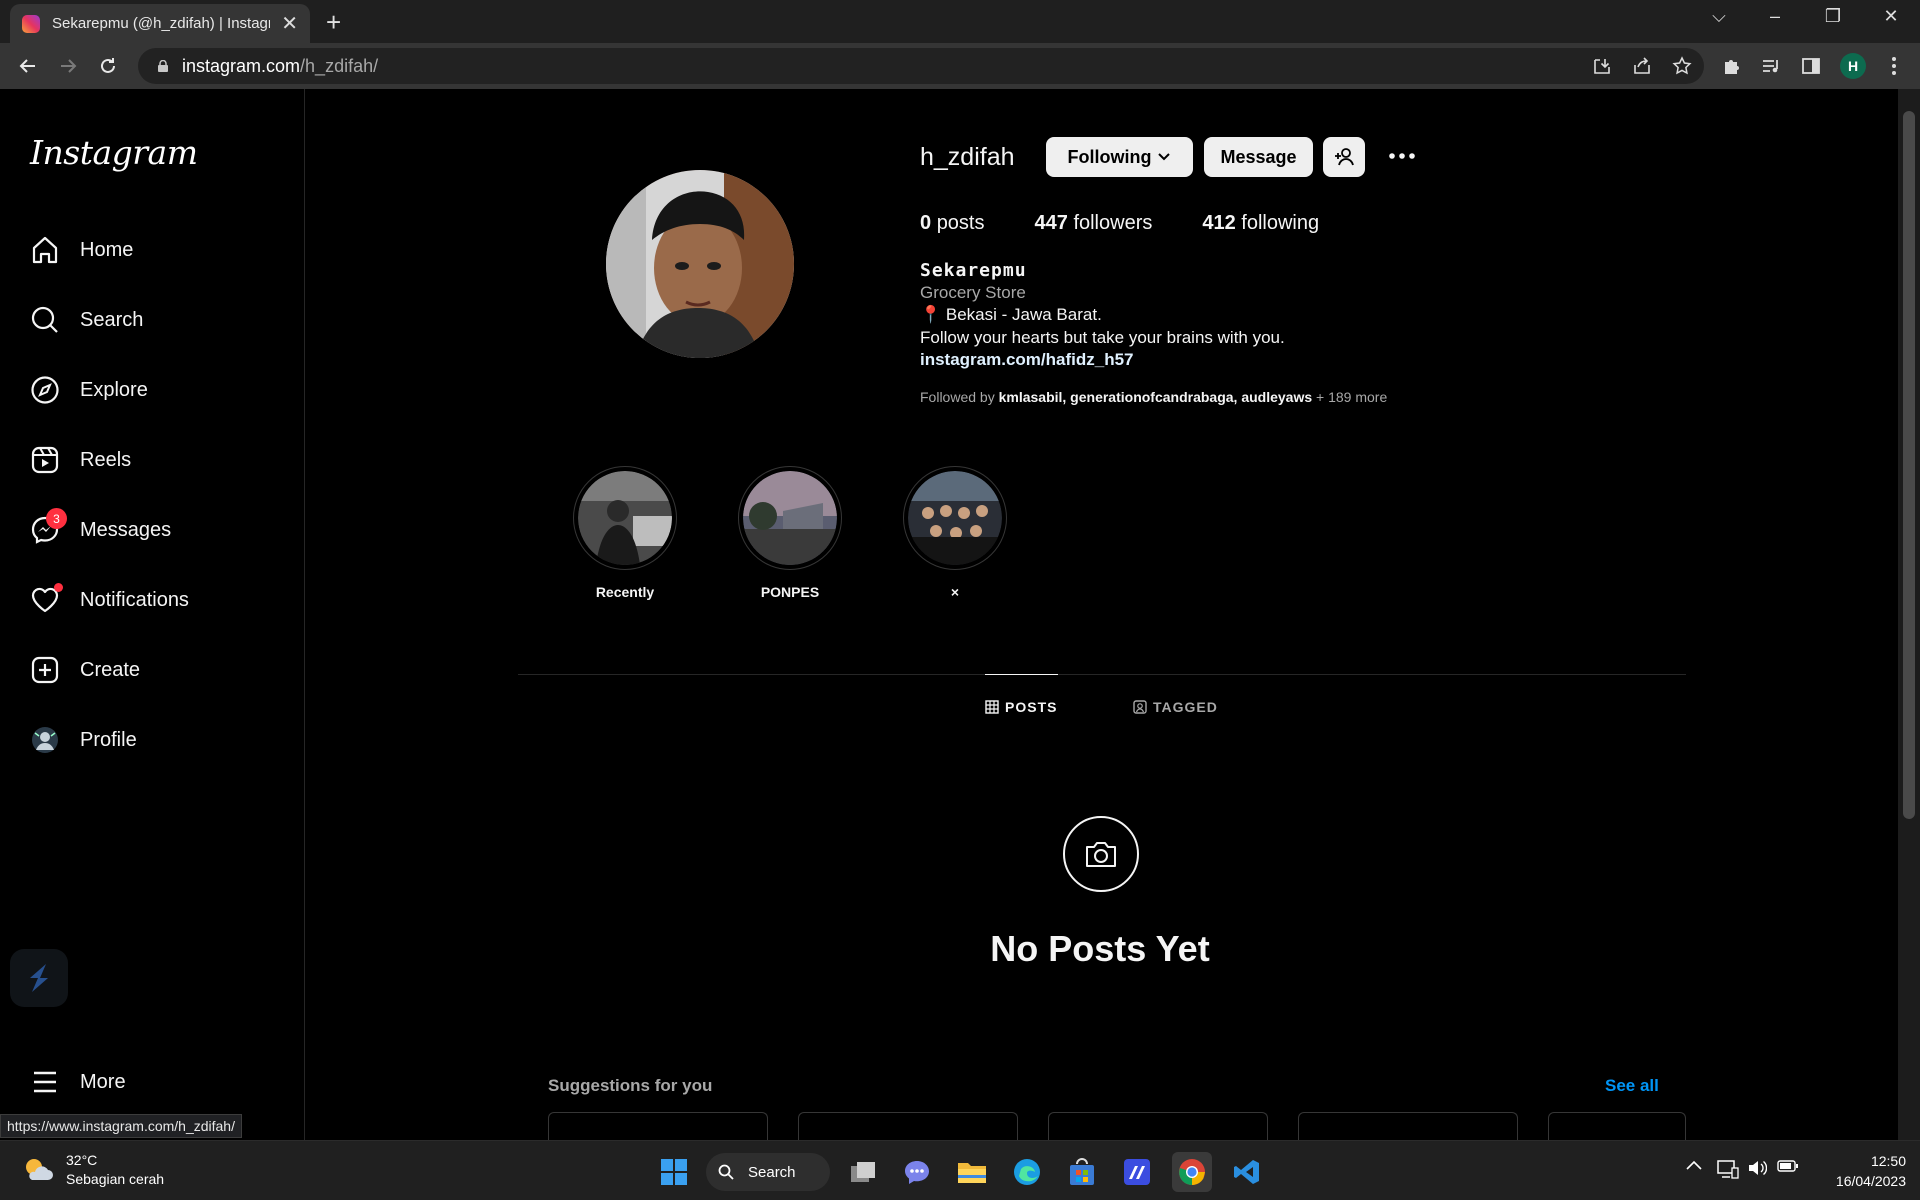 The width and height of the screenshot is (1920, 1200). Describe the element at coordinates (158, 670) in the screenshot. I see `sidebar-item-create: Create` at that location.